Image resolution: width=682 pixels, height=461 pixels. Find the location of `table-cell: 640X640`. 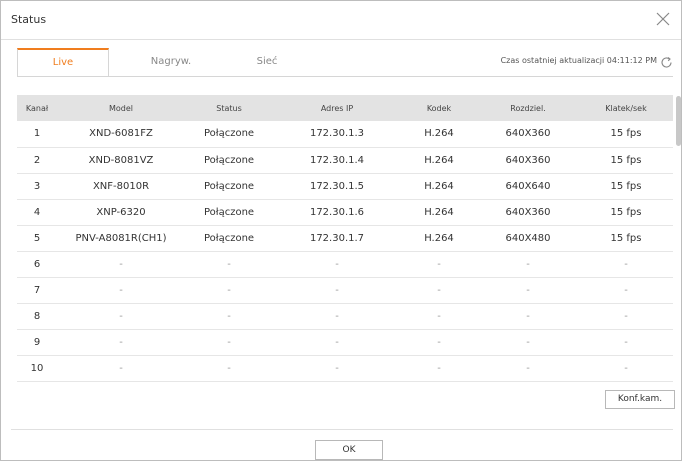

table-cell: 640X640 is located at coordinates (528, 186).